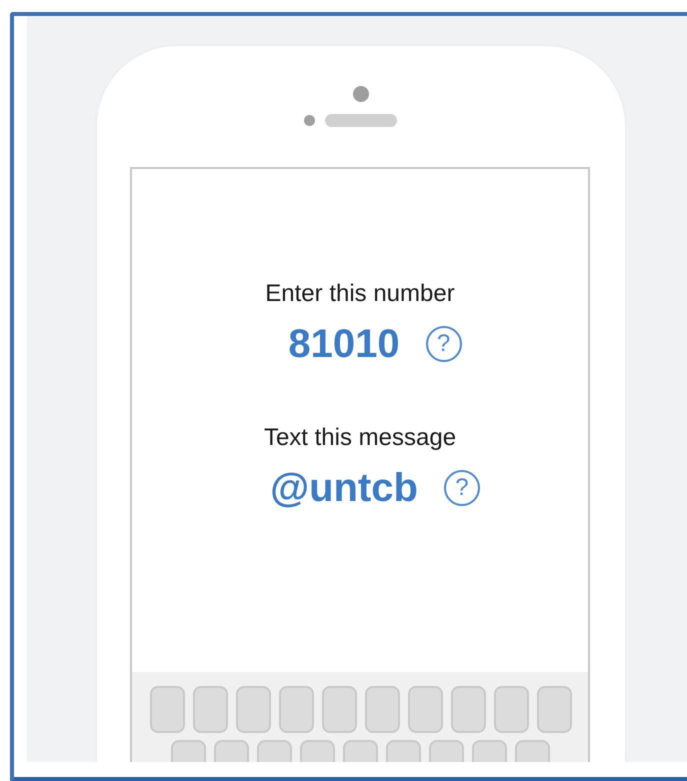 The width and height of the screenshot is (687, 781). I want to click on prompt-label: Text this message, so click(360, 438).